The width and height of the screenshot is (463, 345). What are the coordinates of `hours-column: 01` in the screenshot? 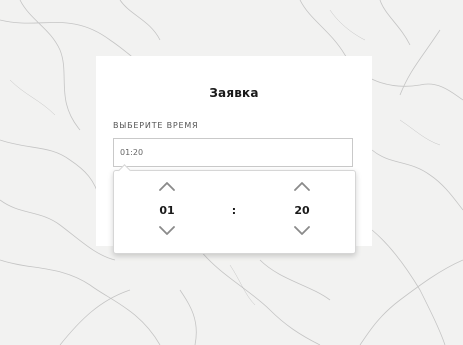 It's located at (167, 212).